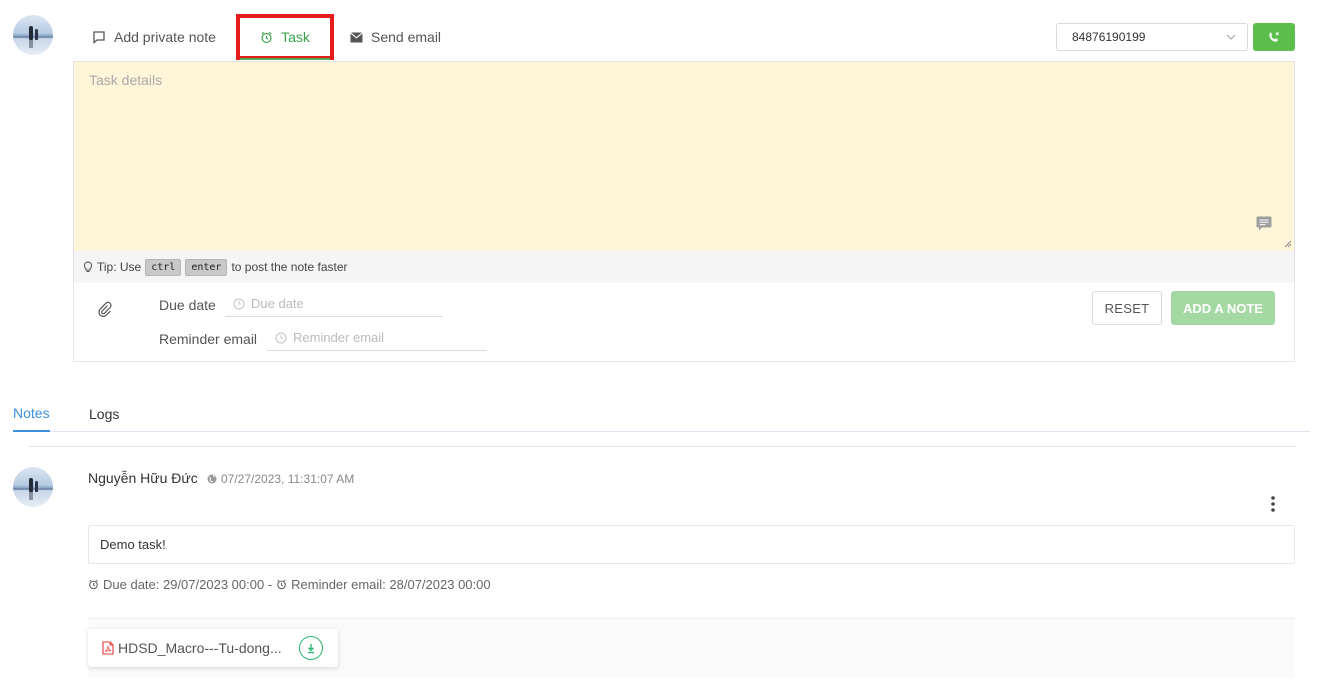 The image size is (1325, 691). What do you see at coordinates (295, 37) in the screenshot?
I see `tab-label: Task` at bounding box center [295, 37].